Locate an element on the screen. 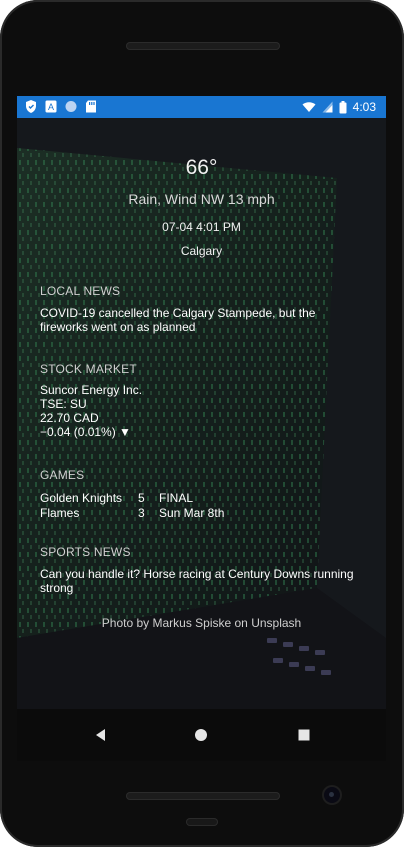  stock-ticker: TSE: SU is located at coordinates (63, 404).